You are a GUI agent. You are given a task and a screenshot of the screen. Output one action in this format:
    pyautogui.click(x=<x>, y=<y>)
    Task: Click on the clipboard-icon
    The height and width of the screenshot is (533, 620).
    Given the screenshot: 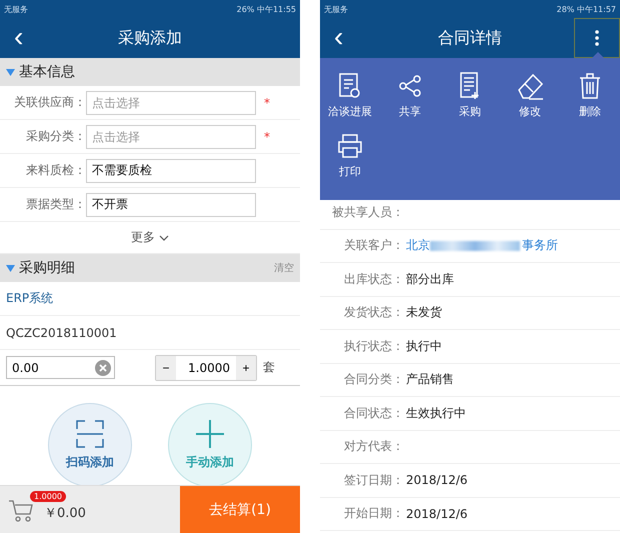 What is the action you would take?
    pyautogui.click(x=350, y=86)
    